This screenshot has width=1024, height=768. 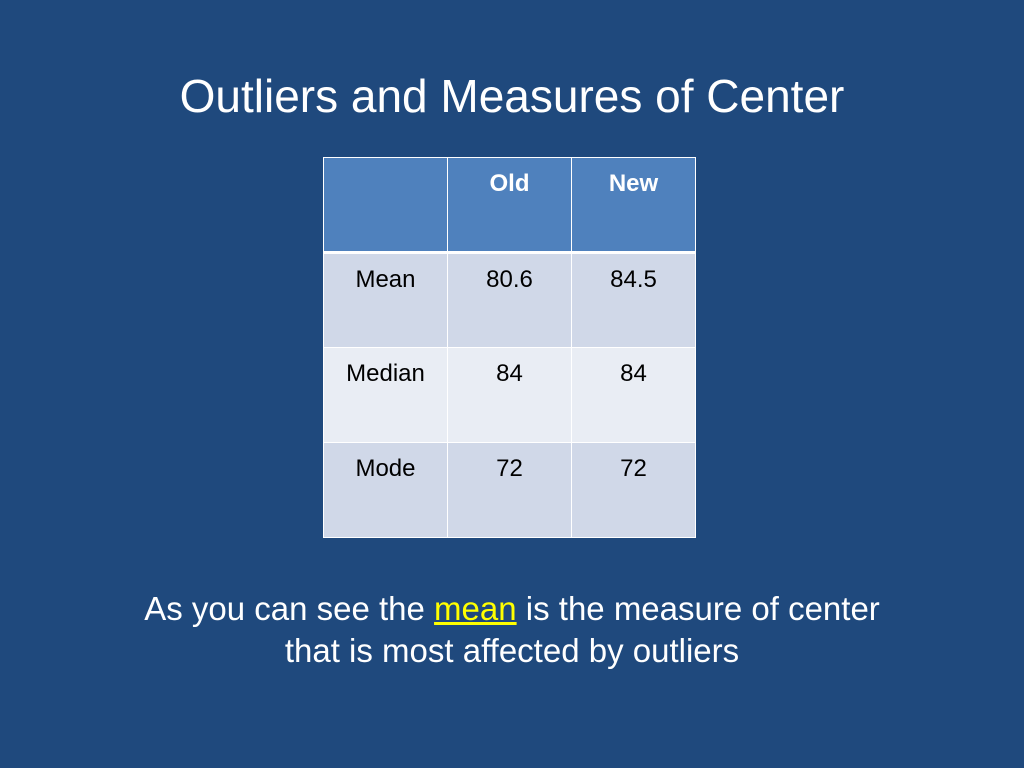 I want to click on header-cell: New, so click(x=633, y=205).